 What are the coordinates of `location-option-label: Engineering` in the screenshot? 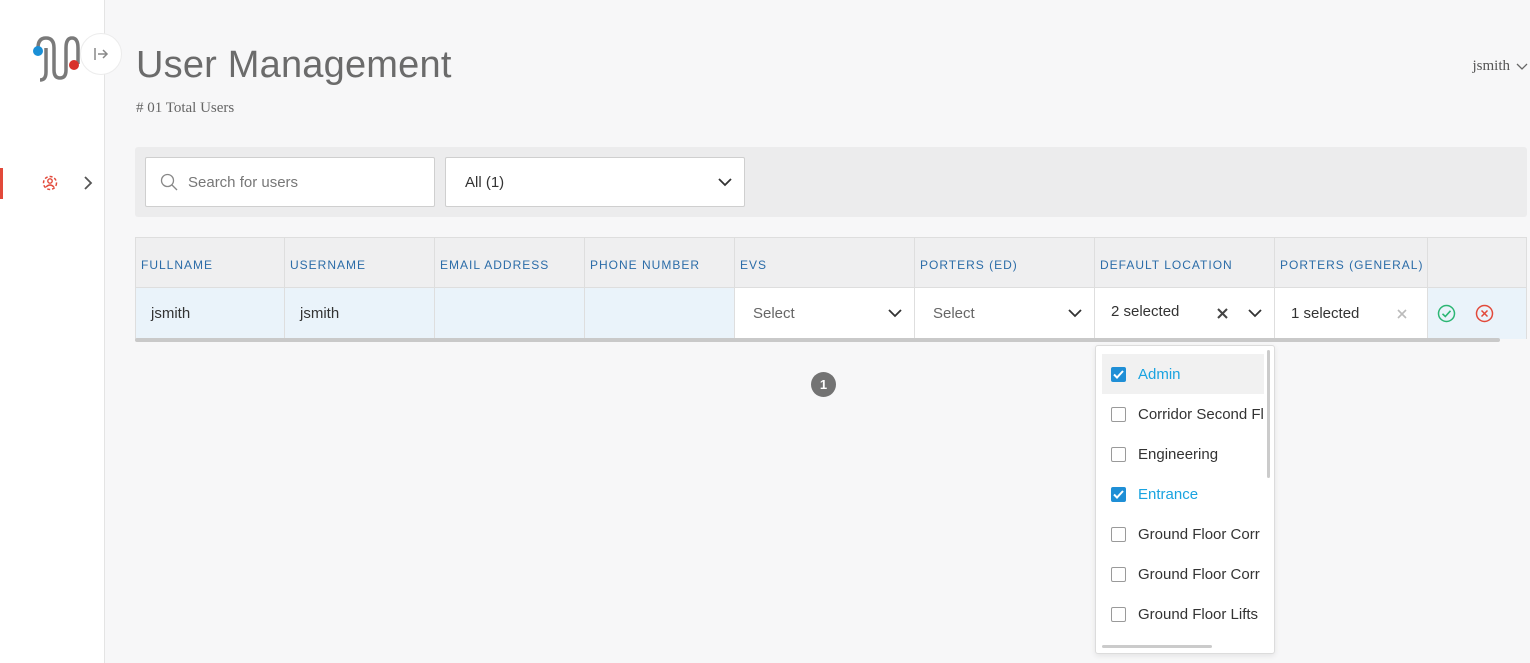 It's located at (1178, 454).